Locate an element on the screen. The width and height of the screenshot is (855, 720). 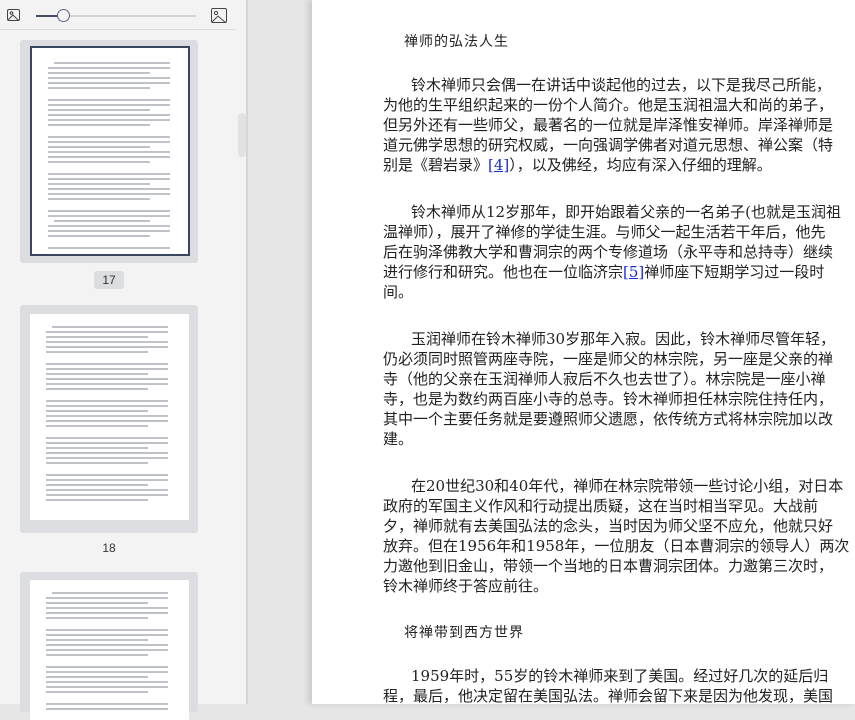
text-line: 铃木禅师从12岁那年，即开始跟着父亲的一名弟子(也就是玉润祖 is located at coordinates (612, 212).